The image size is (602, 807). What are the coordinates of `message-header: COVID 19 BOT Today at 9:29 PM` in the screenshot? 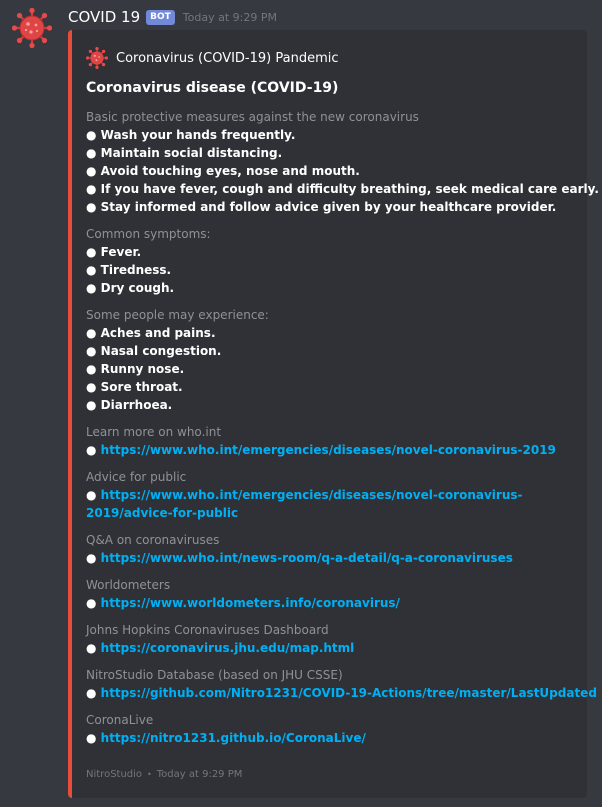 It's located at (172, 17).